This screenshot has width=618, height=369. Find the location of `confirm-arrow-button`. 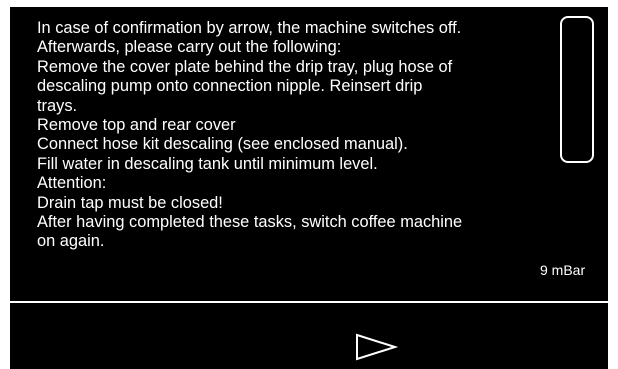

confirm-arrow-button is located at coordinates (377, 347).